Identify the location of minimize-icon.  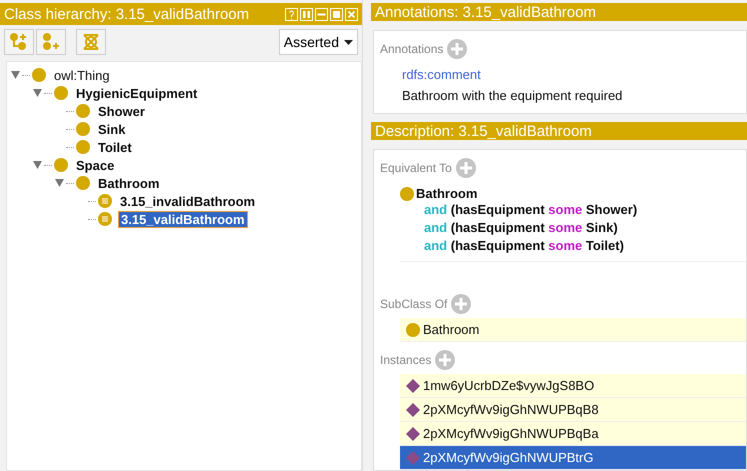
(321, 14).